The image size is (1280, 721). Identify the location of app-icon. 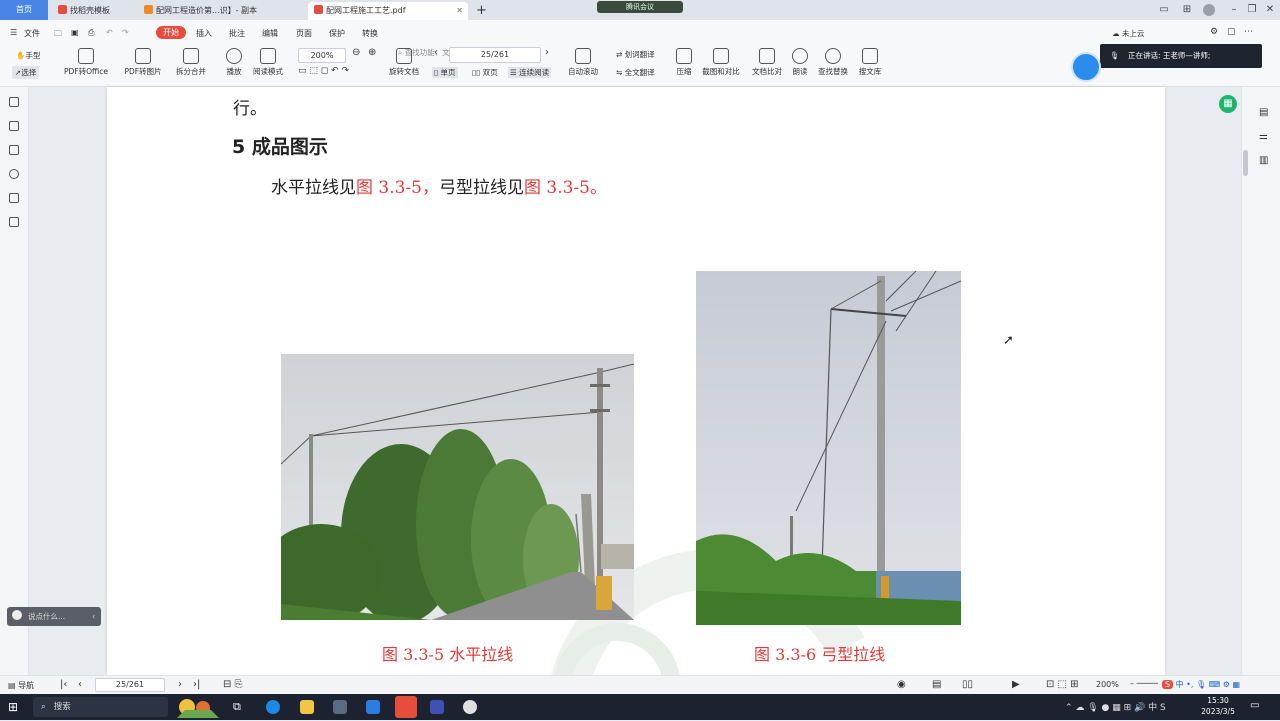
(470, 707).